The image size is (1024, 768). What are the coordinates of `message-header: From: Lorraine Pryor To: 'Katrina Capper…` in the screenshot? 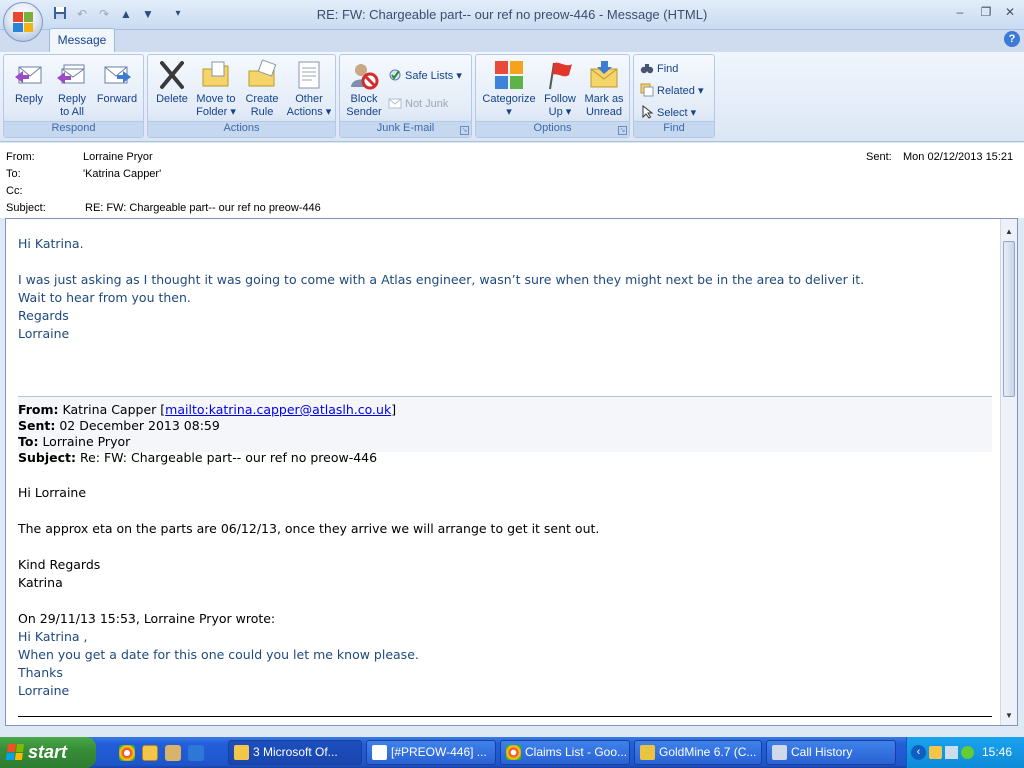 It's located at (512, 180).